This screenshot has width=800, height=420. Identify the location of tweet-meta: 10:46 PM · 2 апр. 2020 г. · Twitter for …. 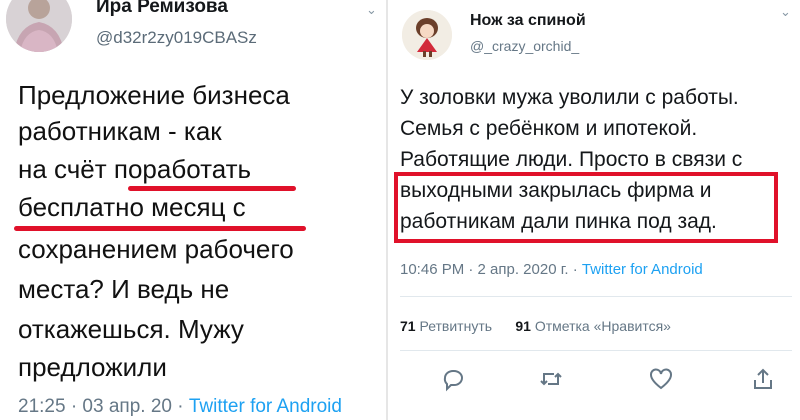
(551, 269).